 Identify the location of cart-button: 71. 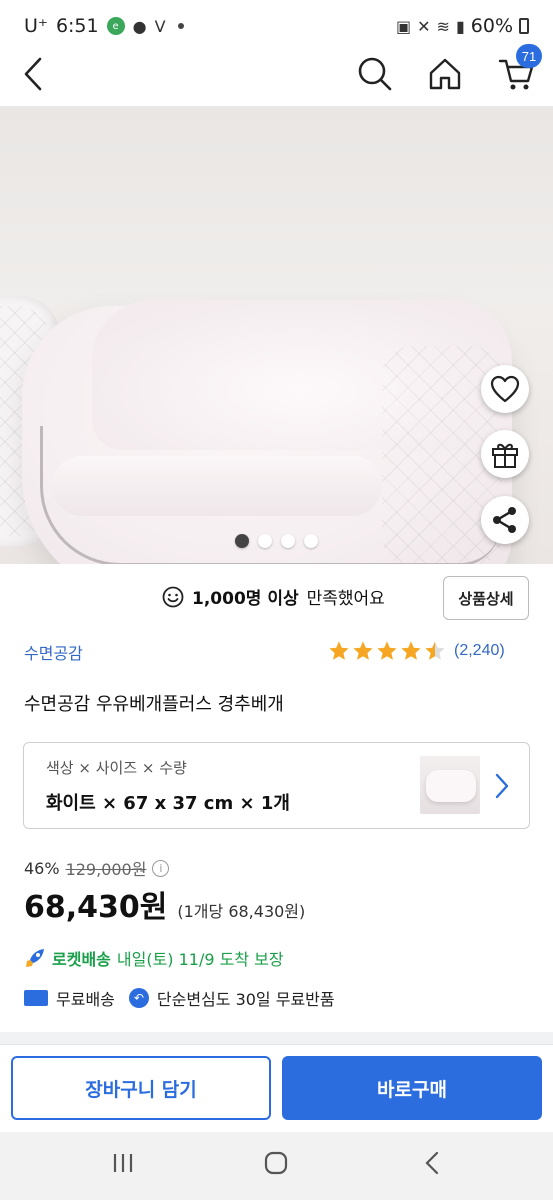
(518, 70).